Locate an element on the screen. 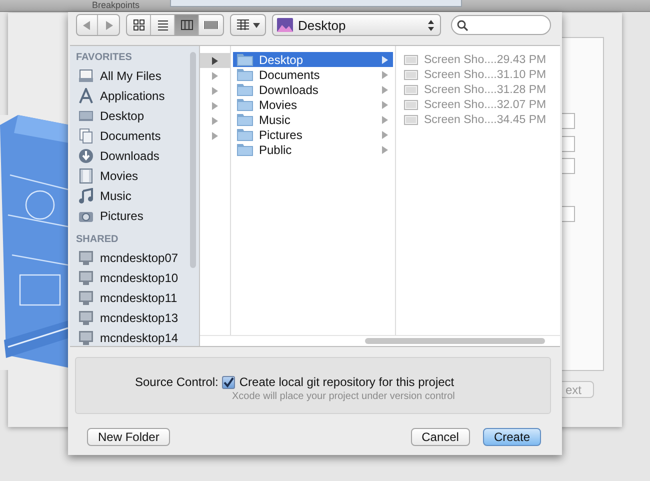 The height and width of the screenshot is (481, 650). location-popup: Desktop is located at coordinates (356, 25).